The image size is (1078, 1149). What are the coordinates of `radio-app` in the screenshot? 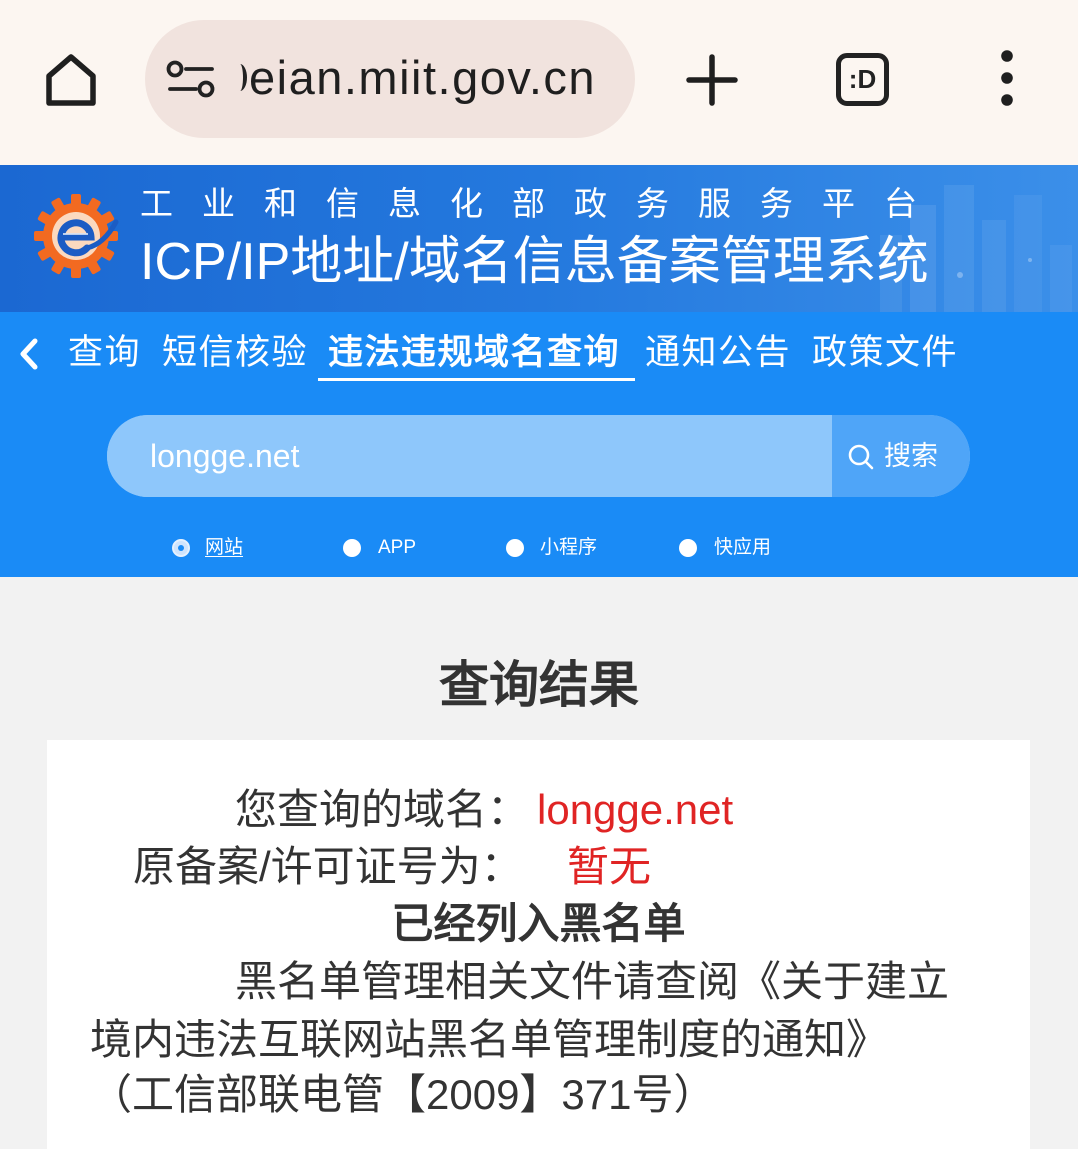 It's located at (352, 548).